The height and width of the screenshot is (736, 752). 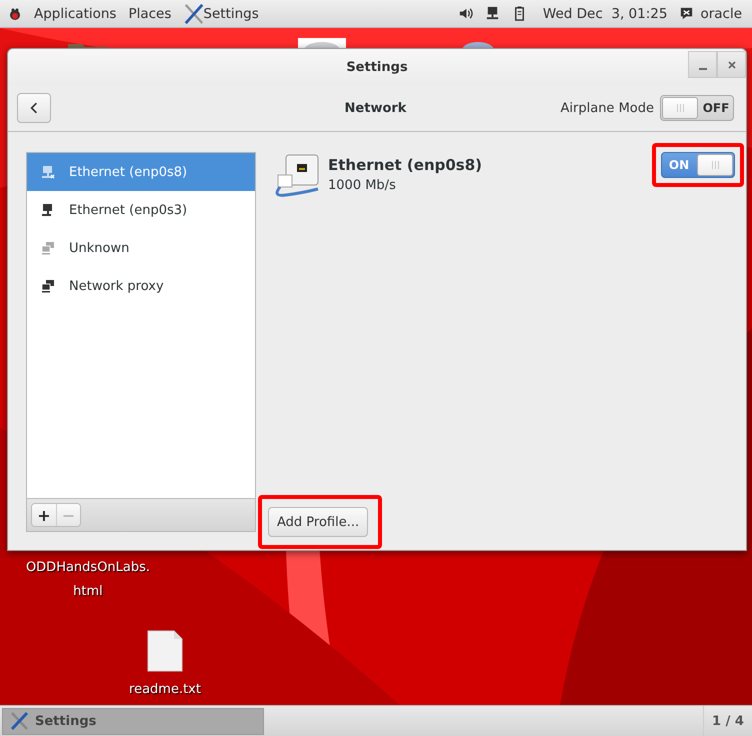 I want to click on volume-icon, so click(x=465, y=13).